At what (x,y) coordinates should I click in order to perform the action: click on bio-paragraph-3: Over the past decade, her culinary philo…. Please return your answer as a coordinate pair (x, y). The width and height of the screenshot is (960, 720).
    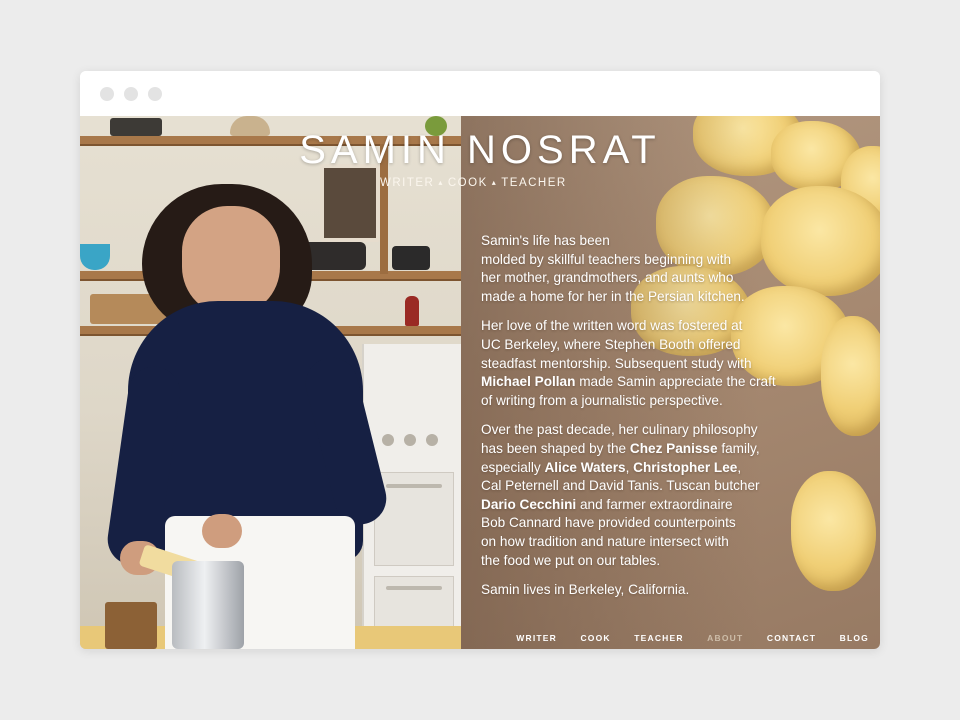
    Looking at the image, I should click on (620, 495).